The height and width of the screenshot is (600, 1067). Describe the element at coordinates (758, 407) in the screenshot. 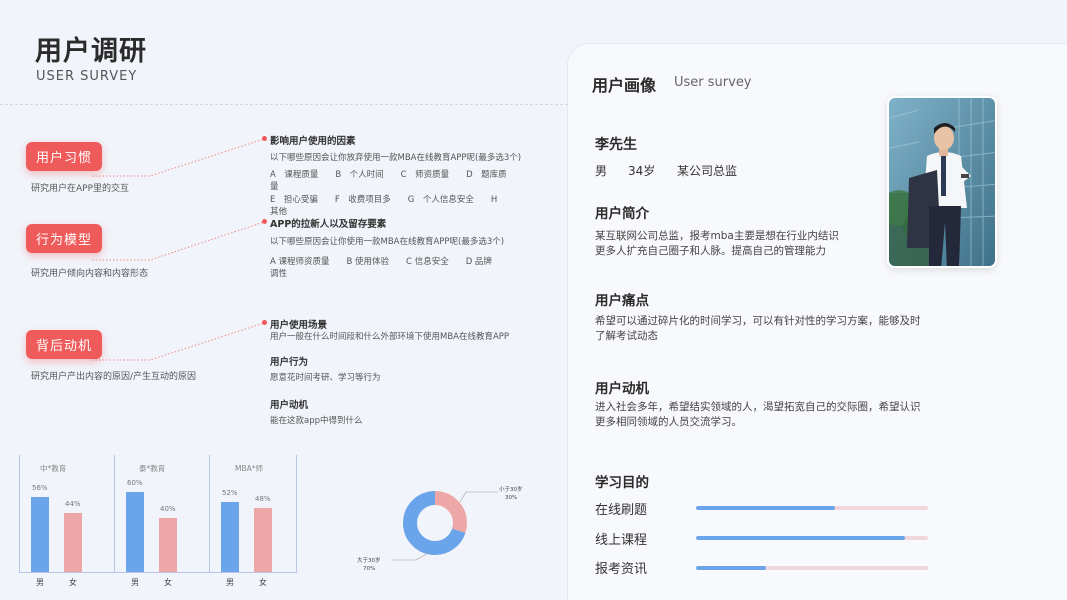

I see `persona-motive-line1: 进入社会多年，希望结实领域的人，渴望拓宽自己的交际圈，希望认识` at that location.